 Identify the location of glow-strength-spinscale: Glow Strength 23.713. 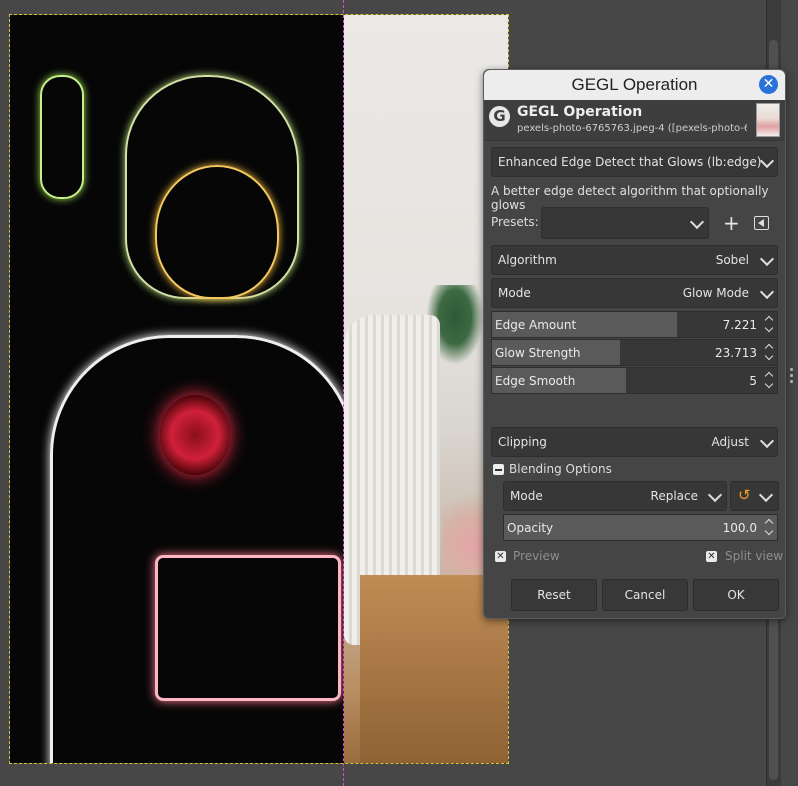
(634, 352).